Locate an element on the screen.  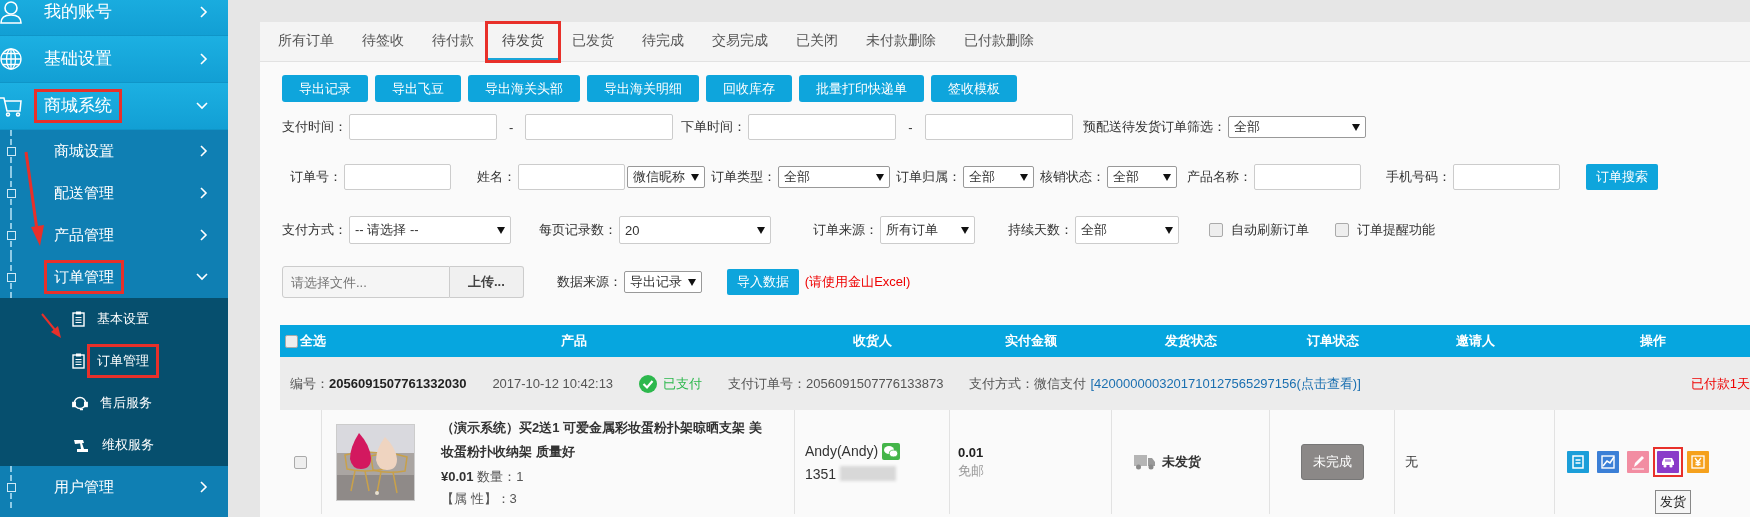
user-icon is located at coordinates (11, 12).